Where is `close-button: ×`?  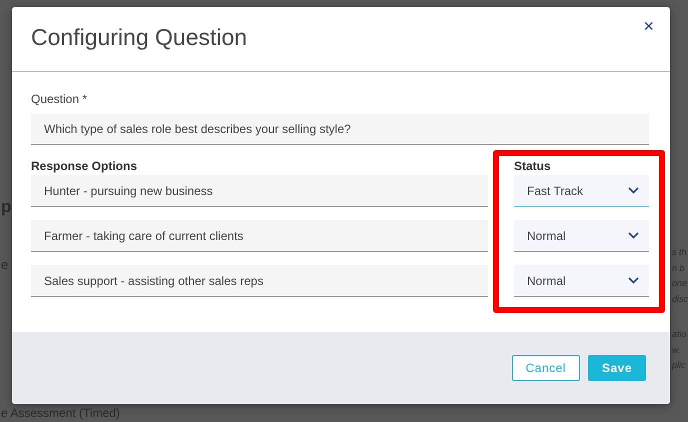 close-button: × is located at coordinates (648, 26).